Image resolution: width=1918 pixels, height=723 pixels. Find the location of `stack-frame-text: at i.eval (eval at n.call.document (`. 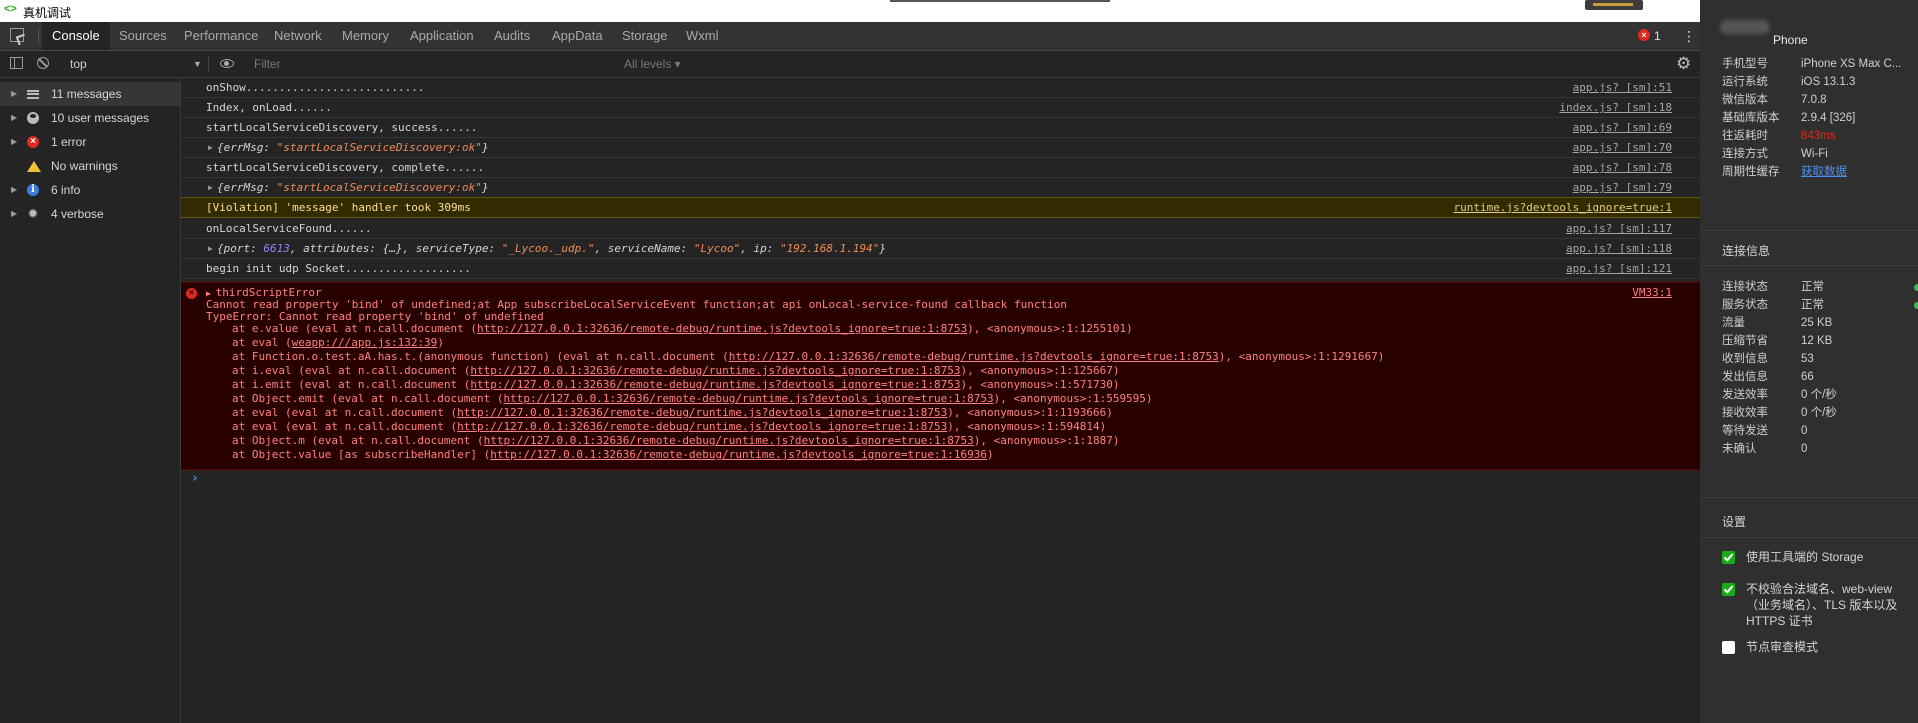

stack-frame-text: at i.eval (eval at n.call.document ( is located at coordinates (351, 370).